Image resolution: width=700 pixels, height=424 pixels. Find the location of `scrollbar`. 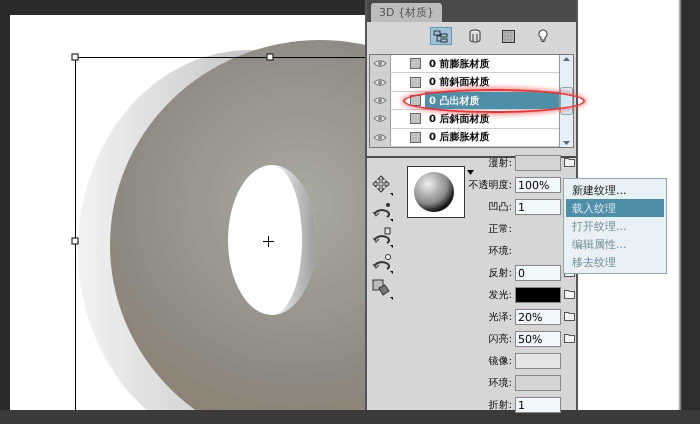

scrollbar is located at coordinates (566, 101).